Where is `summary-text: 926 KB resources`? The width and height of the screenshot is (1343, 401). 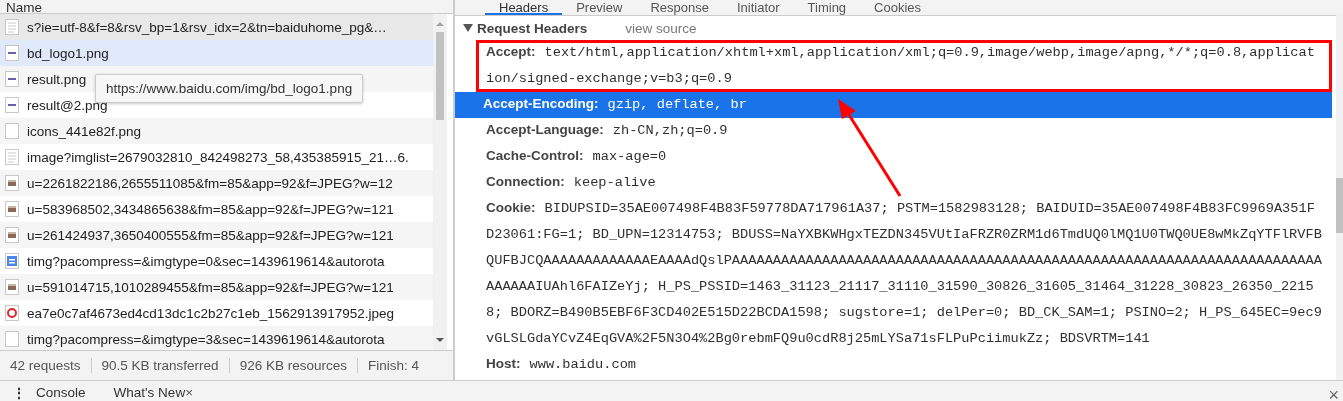
summary-text: 926 KB resources is located at coordinates (293, 365).